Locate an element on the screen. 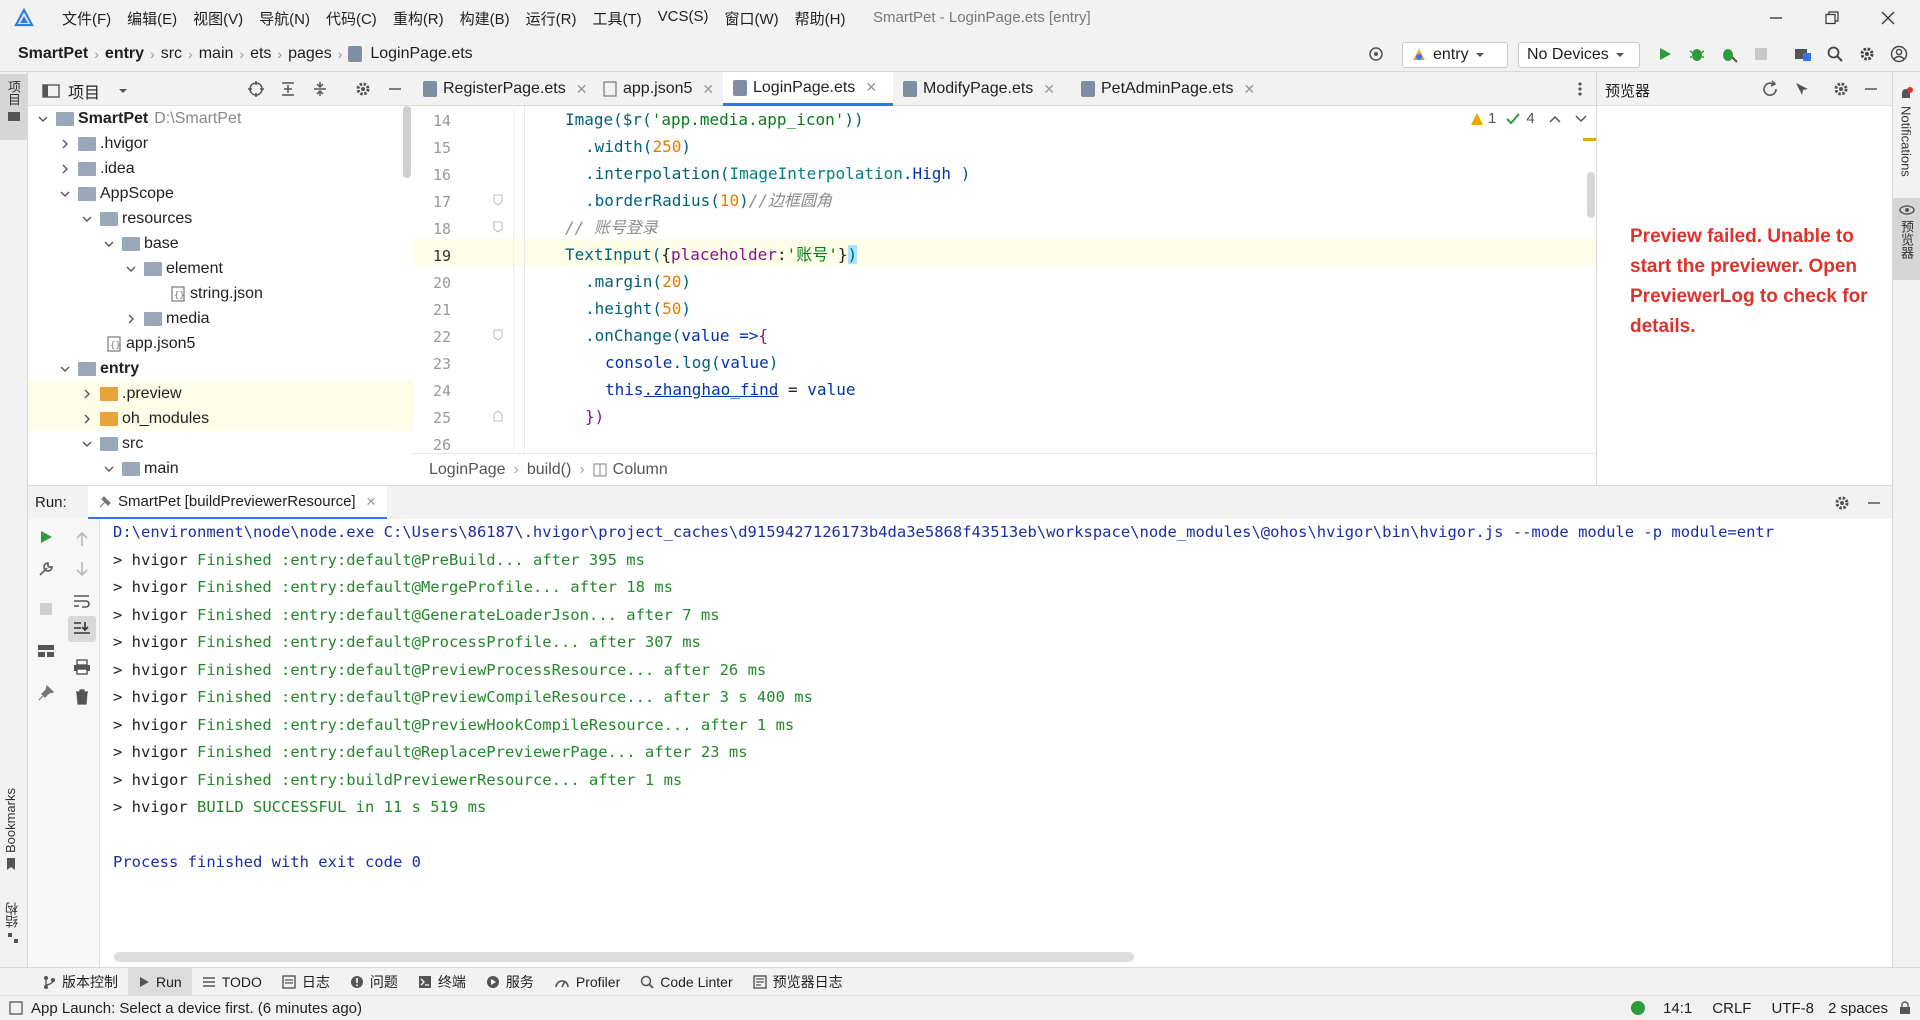 The width and height of the screenshot is (1920, 1020). close-window-button is located at coordinates (1888, 18).